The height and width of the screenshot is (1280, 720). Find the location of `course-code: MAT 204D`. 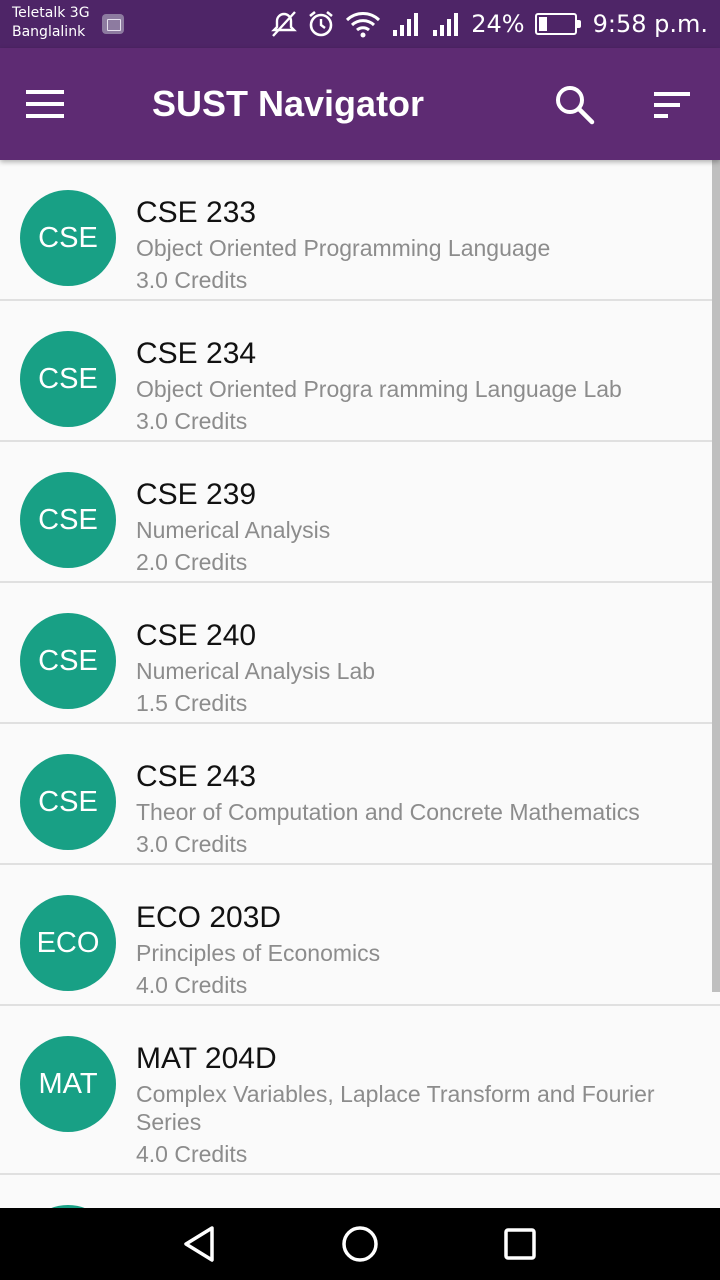

course-code: MAT 204D is located at coordinates (206, 1058).